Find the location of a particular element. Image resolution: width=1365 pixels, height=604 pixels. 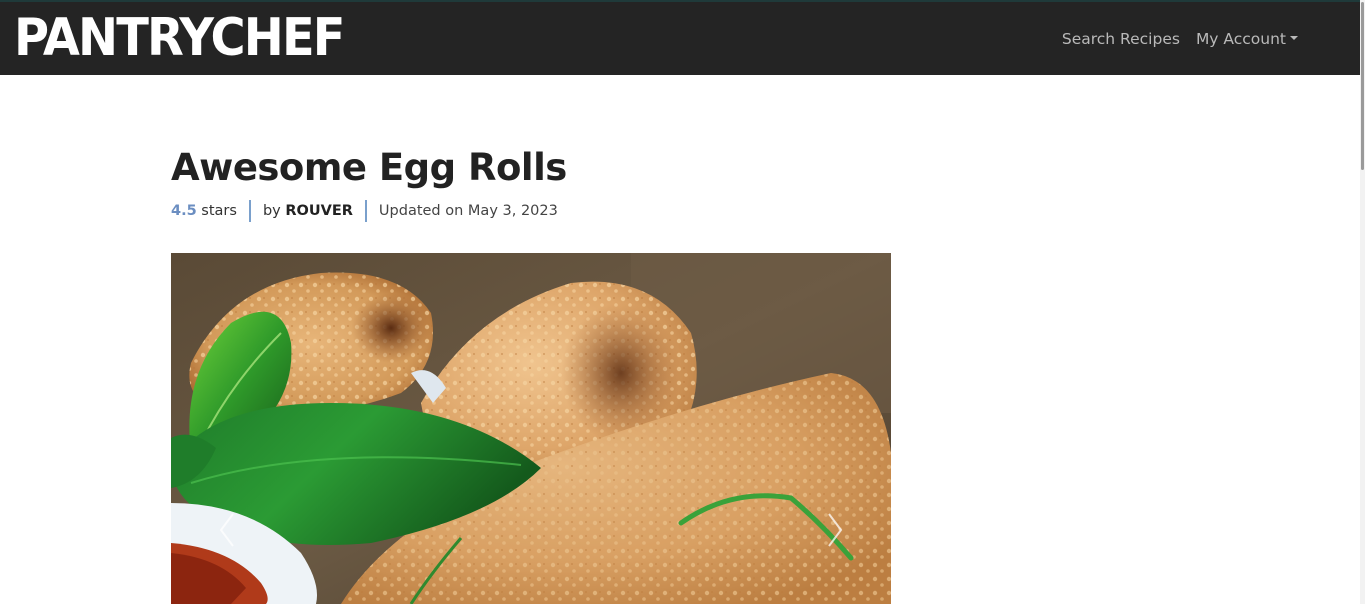

nav-links: Search Recipes My Account is located at coordinates (1180, 39).